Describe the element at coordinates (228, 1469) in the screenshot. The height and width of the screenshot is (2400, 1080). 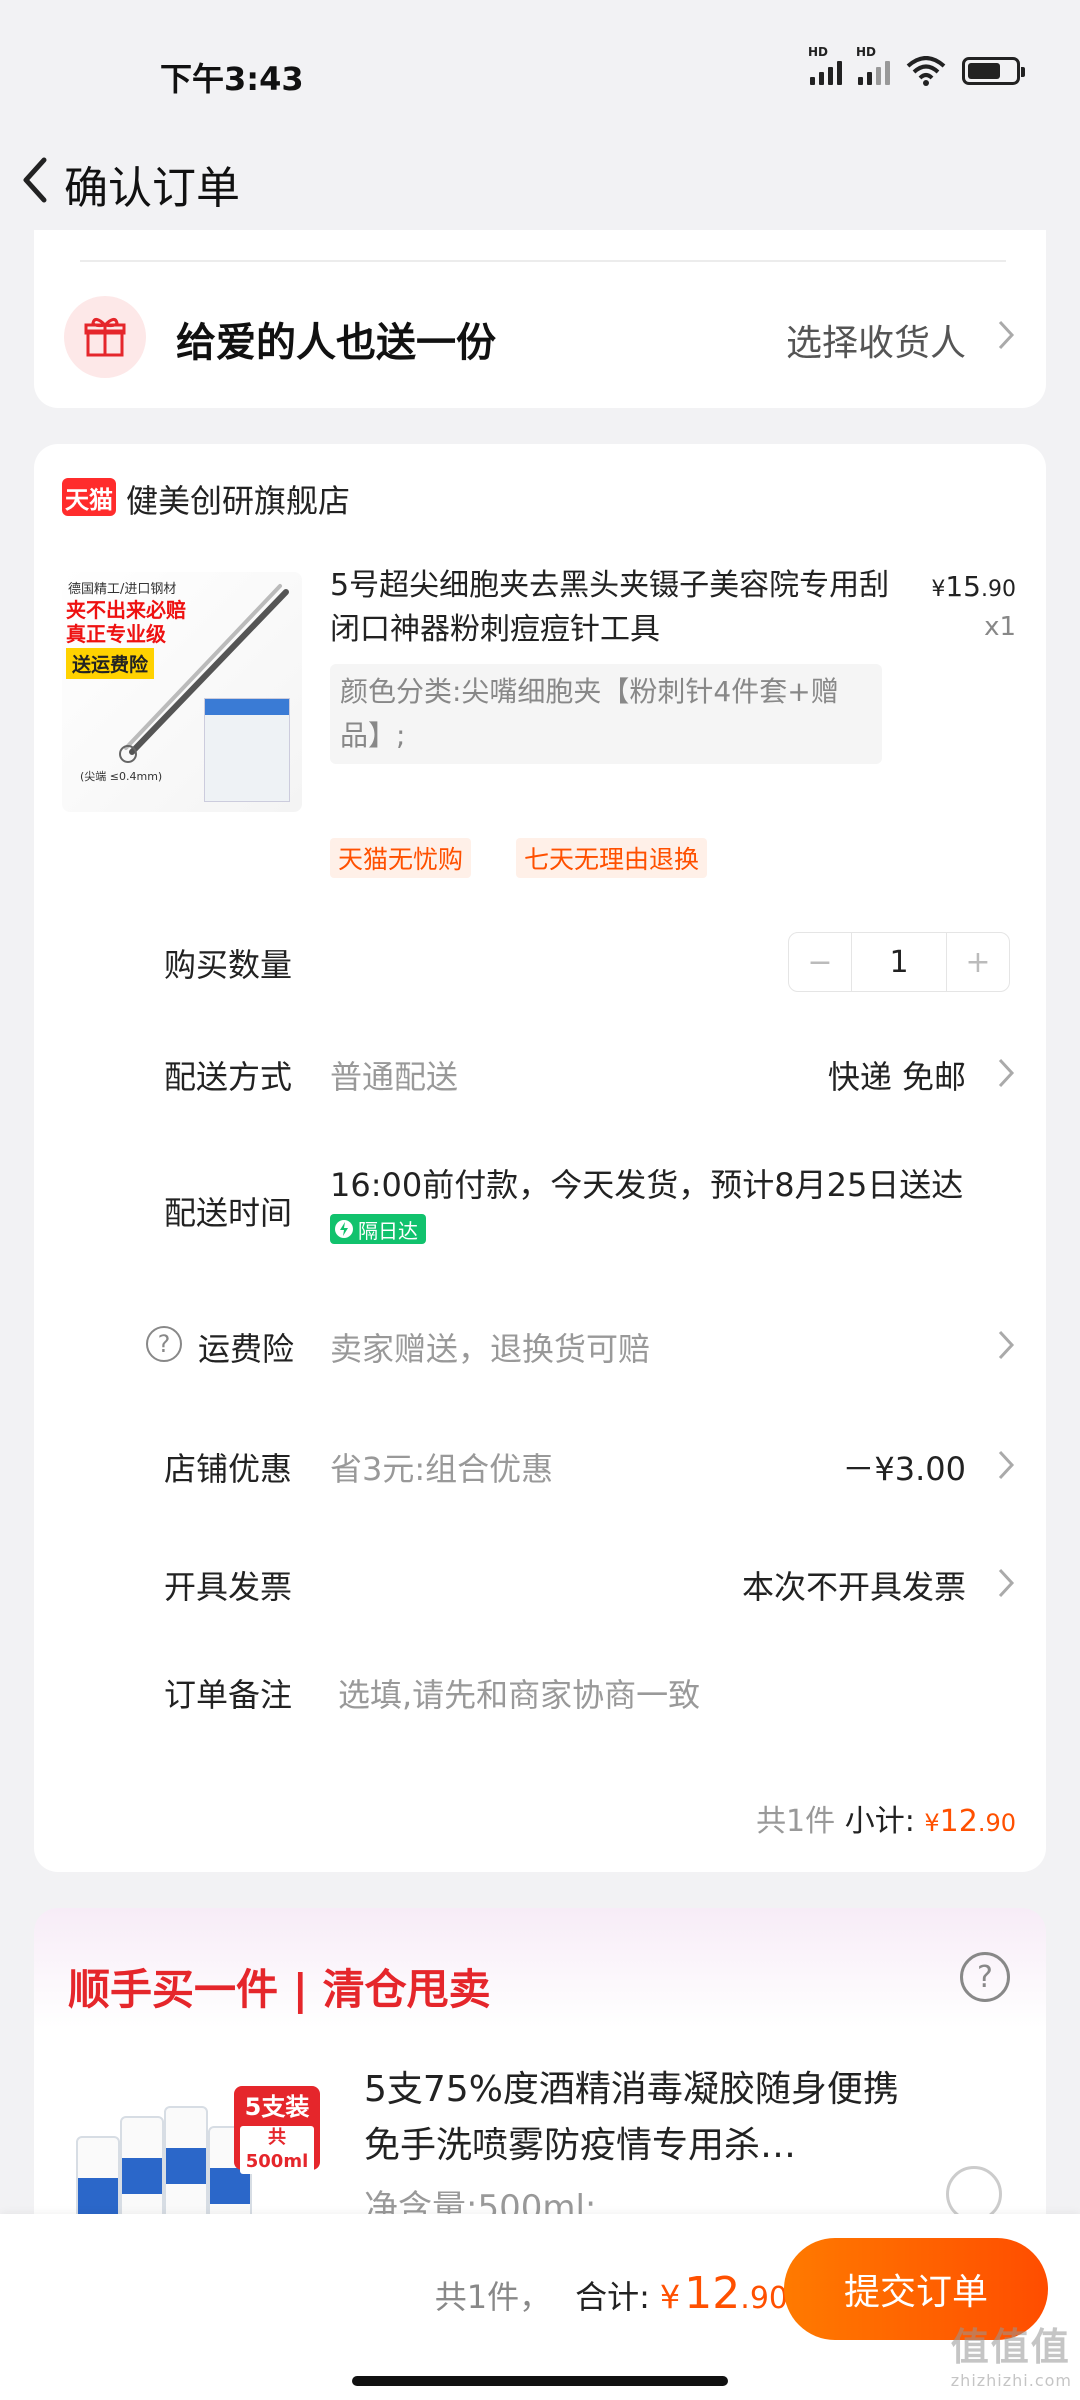
I see `shop-discount-label: 店铺优惠` at that location.